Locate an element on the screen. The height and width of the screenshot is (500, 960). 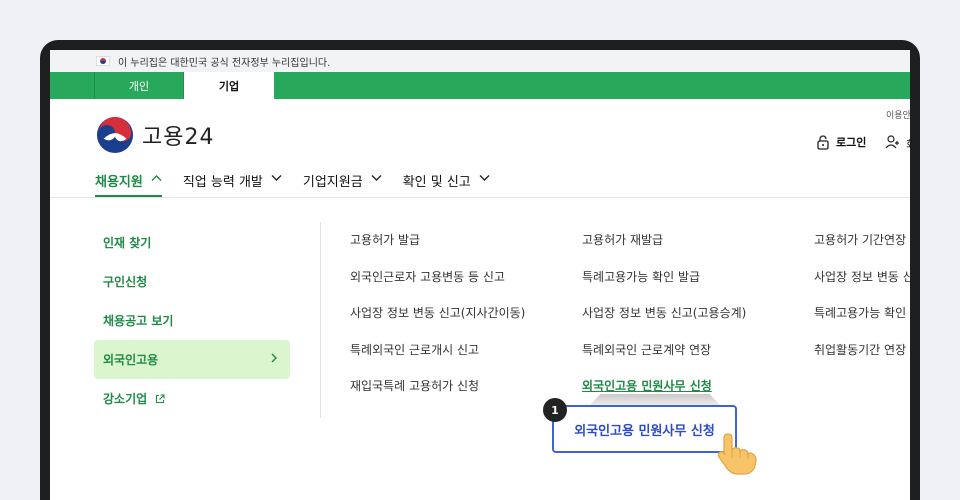
menu-link: 특례고용가능 확인 발급 is located at coordinates (664, 286).